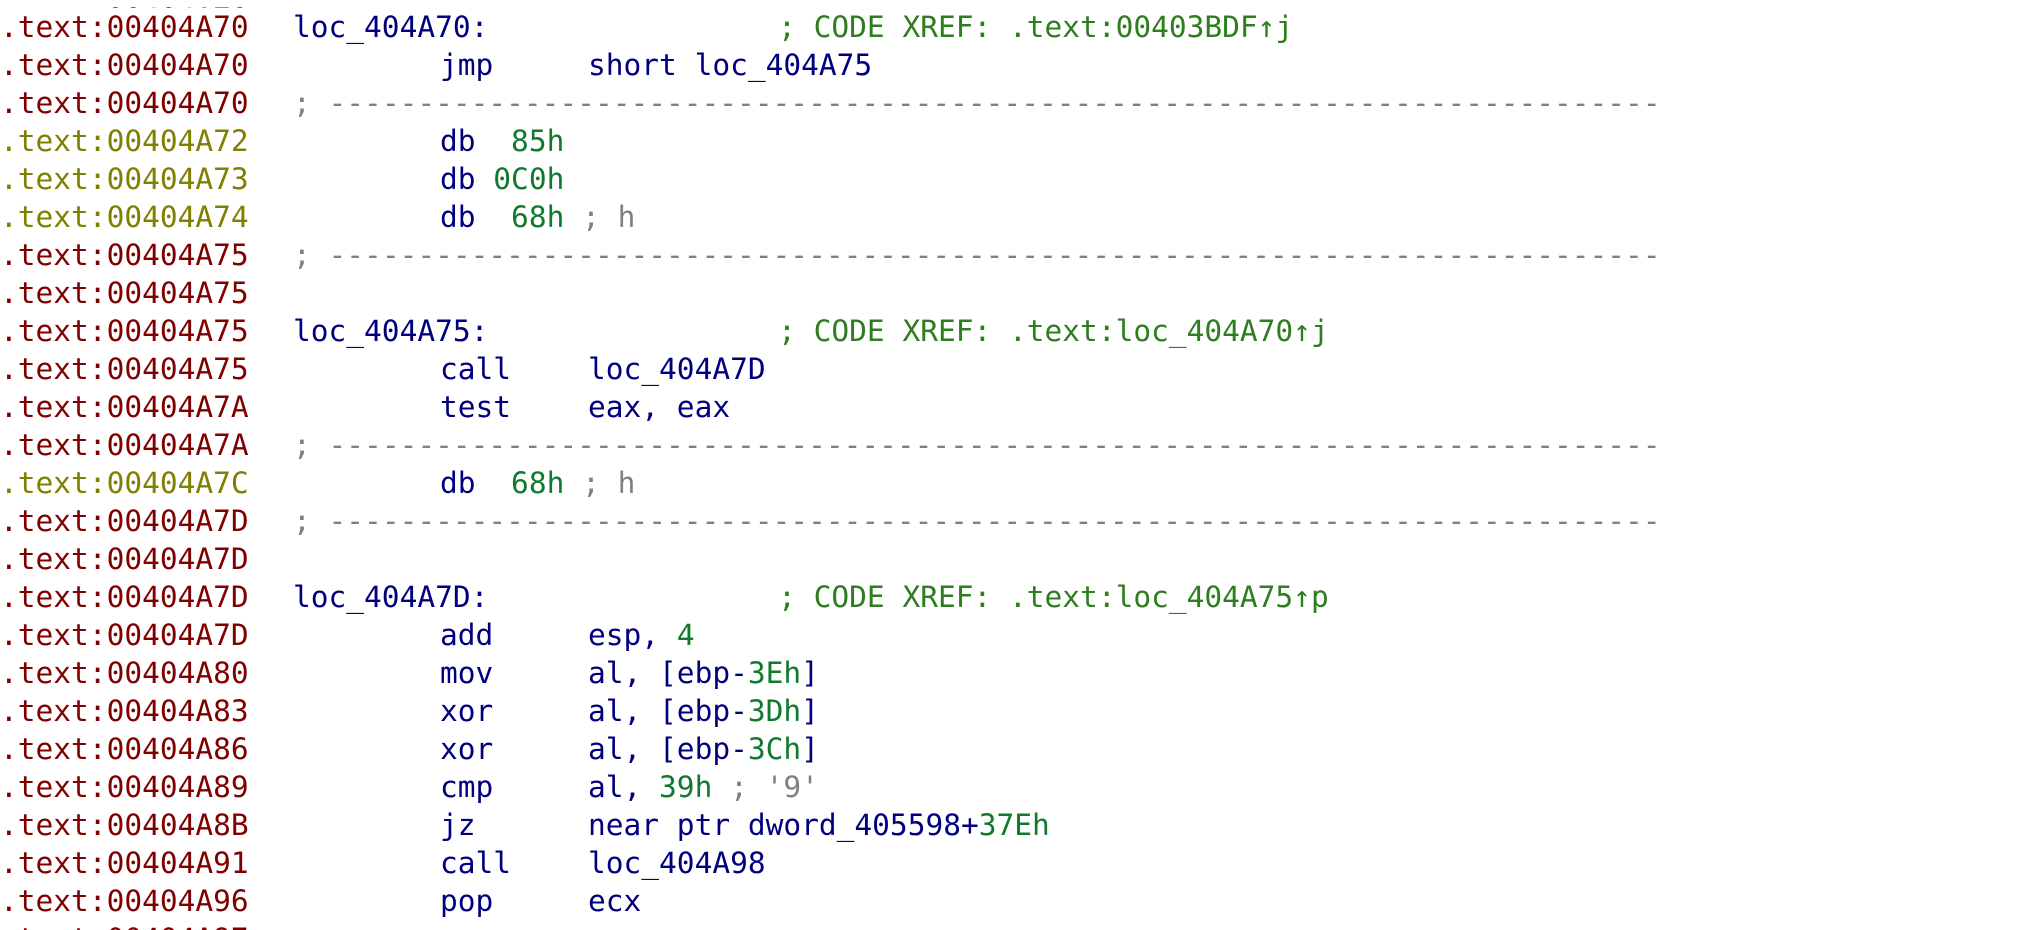 Image resolution: width=2040 pixels, height=930 pixels. What do you see at coordinates (520, 141) in the screenshot?
I see `db-value: 85h` at bounding box center [520, 141].